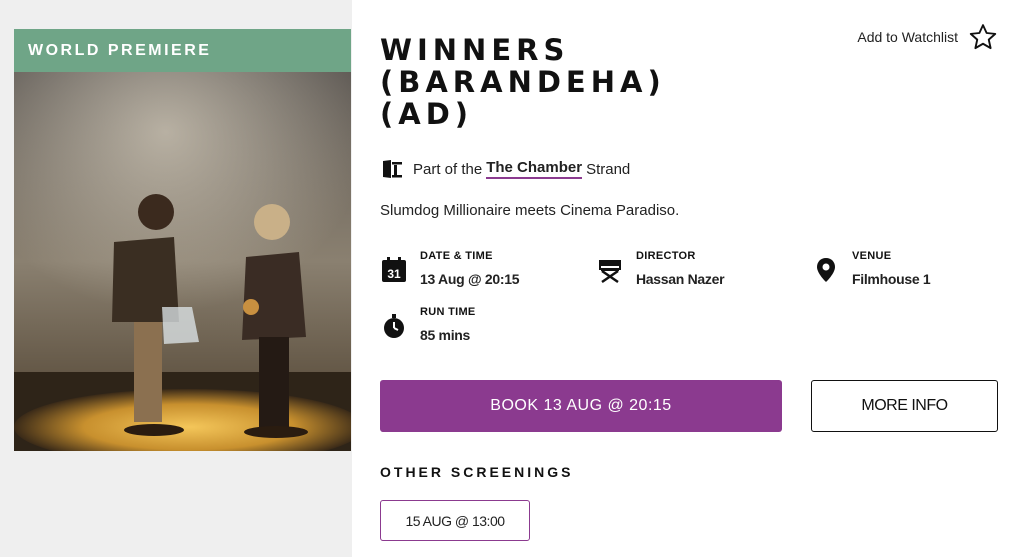 The width and height of the screenshot is (1024, 557). I want to click on strand-prefix: Part of the, so click(448, 169).